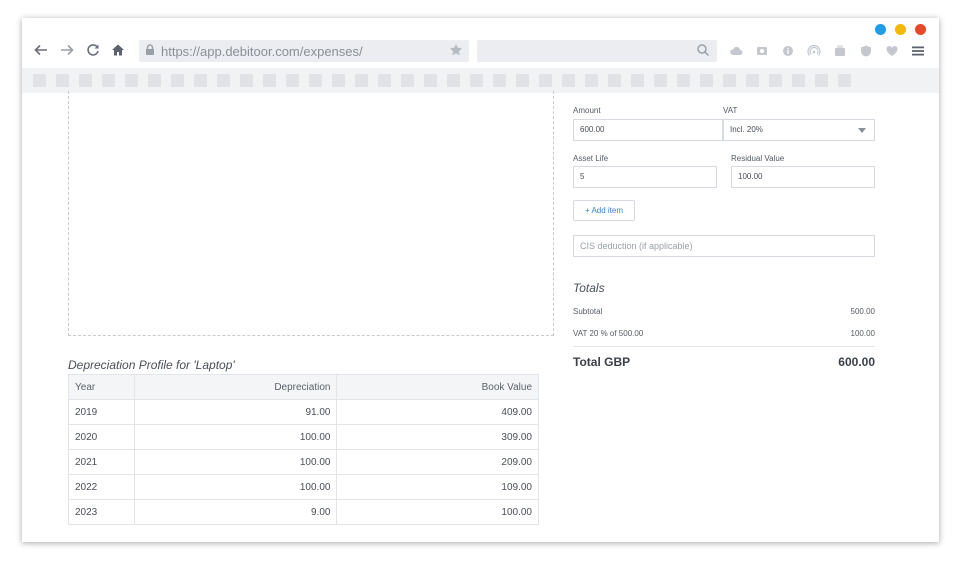 This screenshot has width=960, height=561. I want to click on broadcast-icon, so click(814, 51).